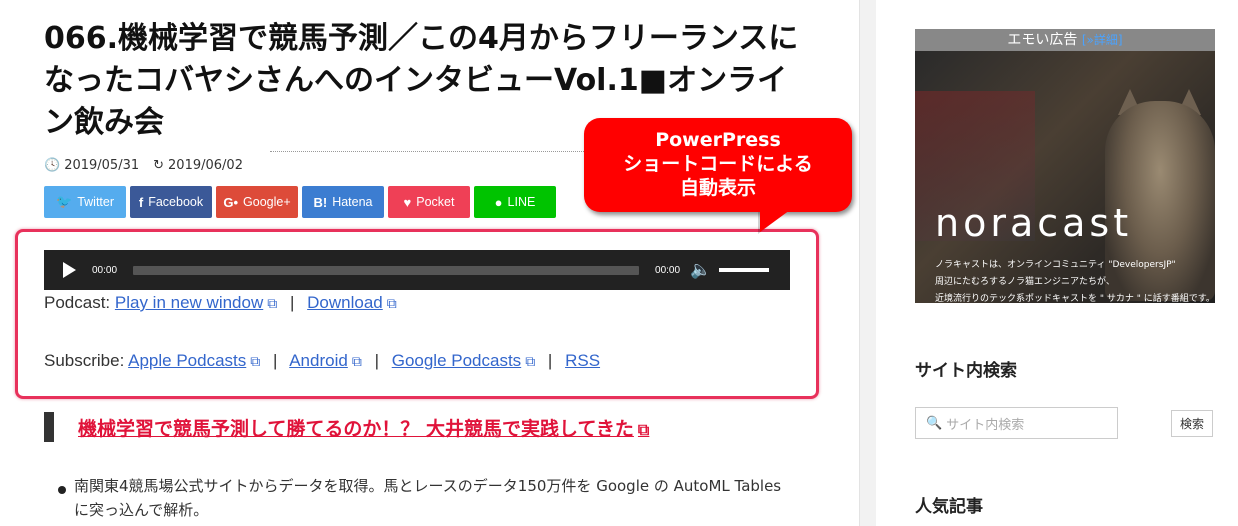  What do you see at coordinates (386, 270) in the screenshot?
I see `progress-bar` at bounding box center [386, 270].